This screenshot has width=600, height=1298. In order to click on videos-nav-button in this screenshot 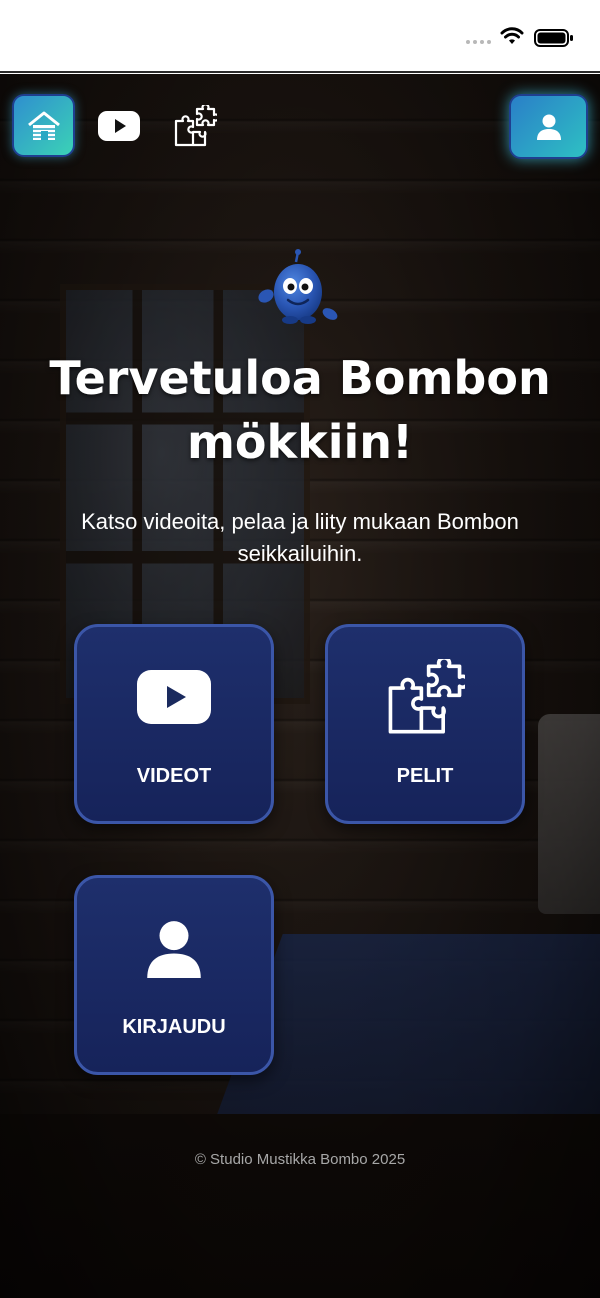, I will do `click(119, 128)`.